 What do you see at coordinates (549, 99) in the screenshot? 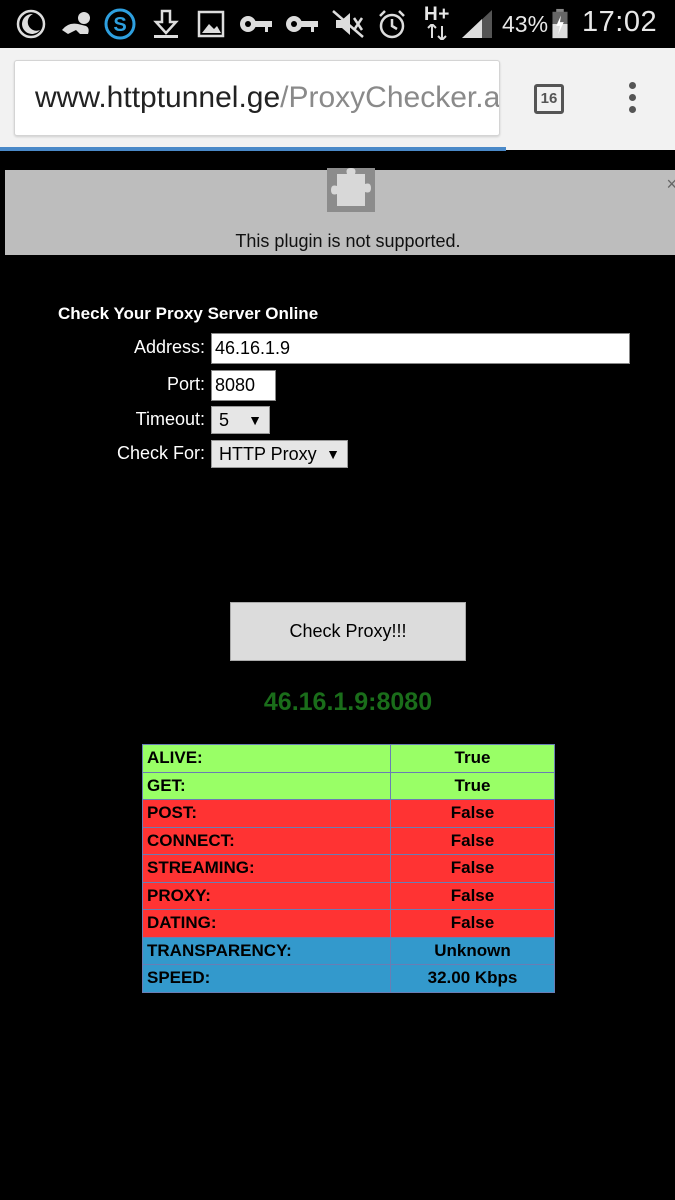
I see `tab-switcher-button: 16` at bounding box center [549, 99].